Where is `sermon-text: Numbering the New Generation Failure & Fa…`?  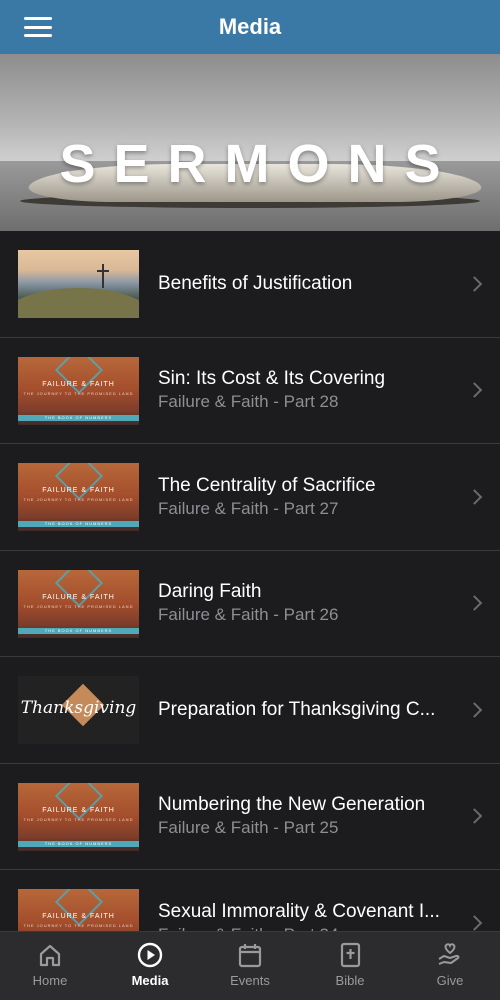 sermon-text: Numbering the New Generation Failure & Fa… is located at coordinates (308, 817).